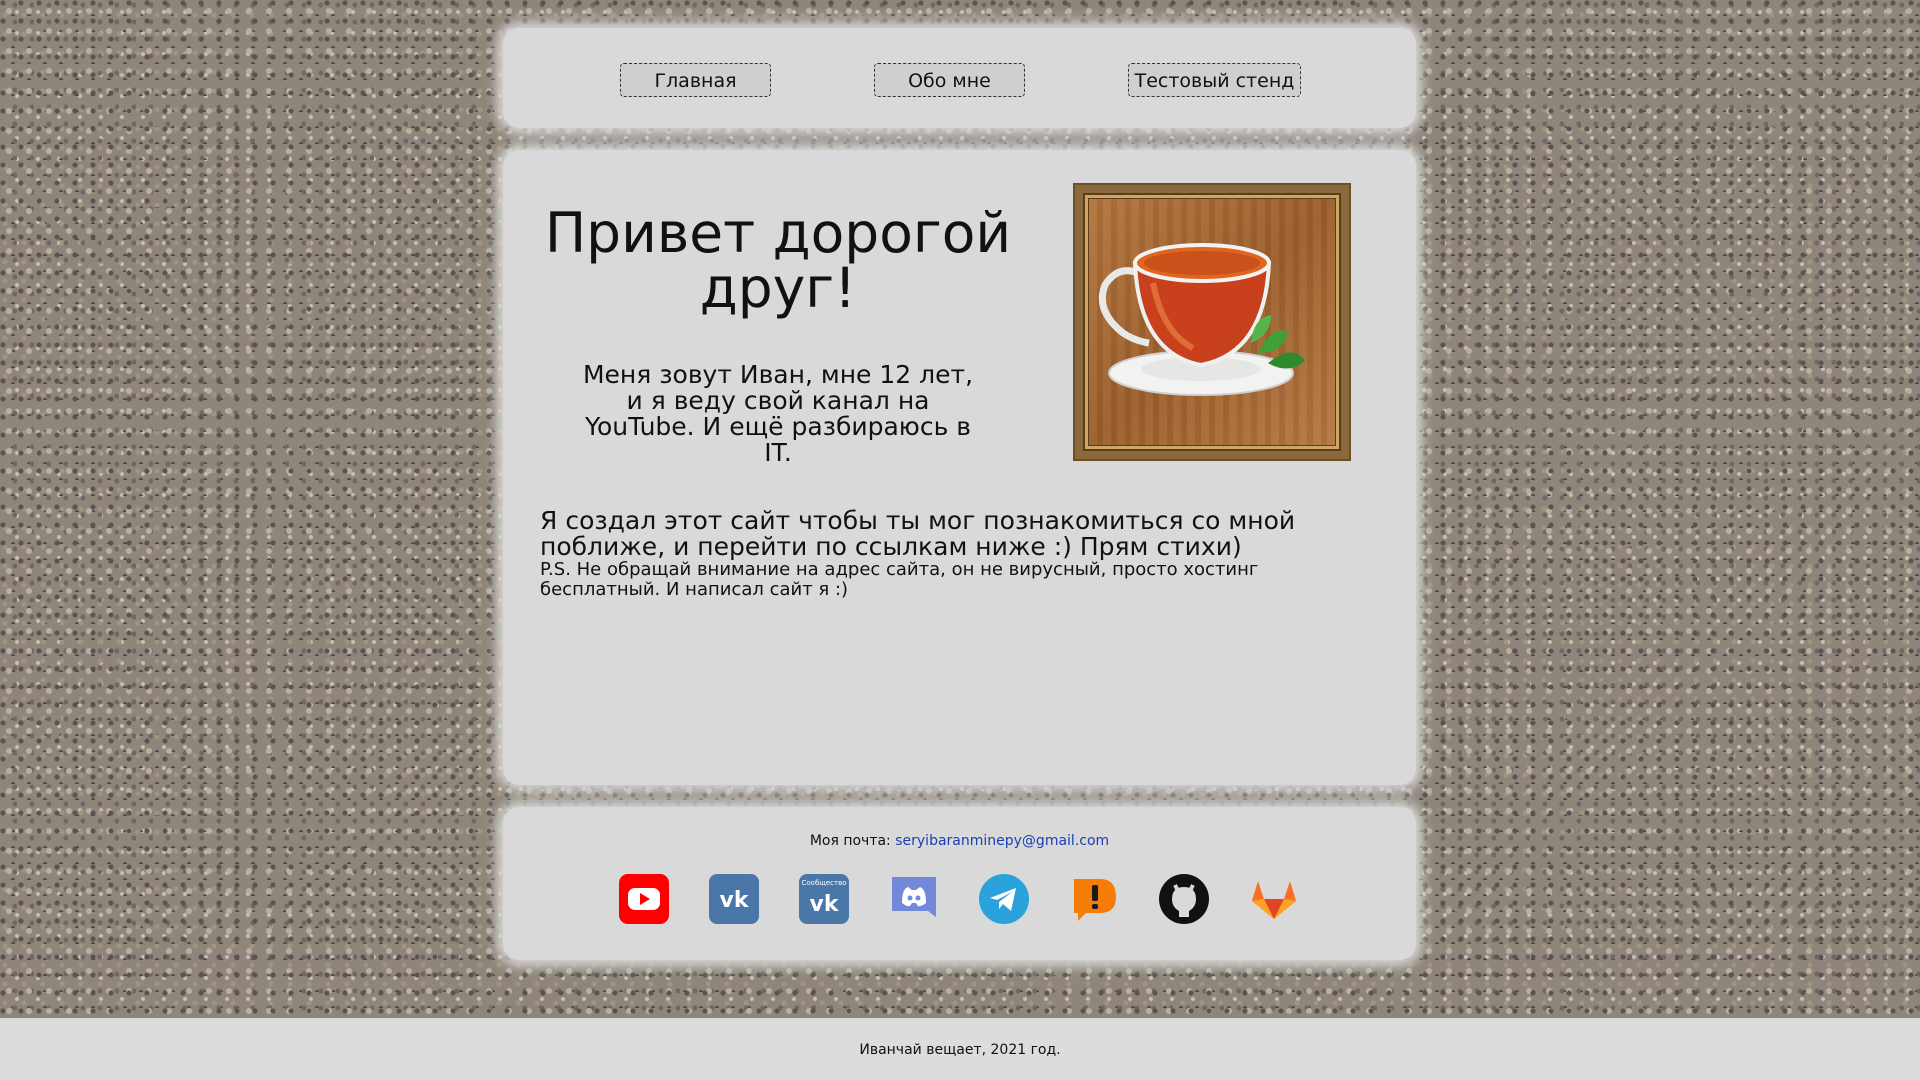  Describe the element at coordinates (1184, 899) in the screenshot. I see `github-icon` at that location.